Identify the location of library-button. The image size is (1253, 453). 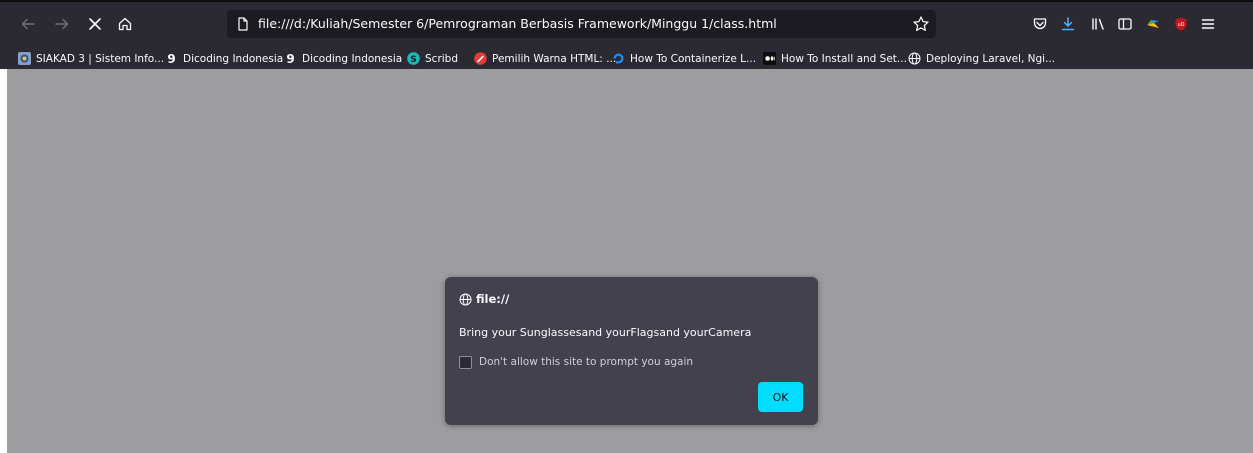
(1098, 24).